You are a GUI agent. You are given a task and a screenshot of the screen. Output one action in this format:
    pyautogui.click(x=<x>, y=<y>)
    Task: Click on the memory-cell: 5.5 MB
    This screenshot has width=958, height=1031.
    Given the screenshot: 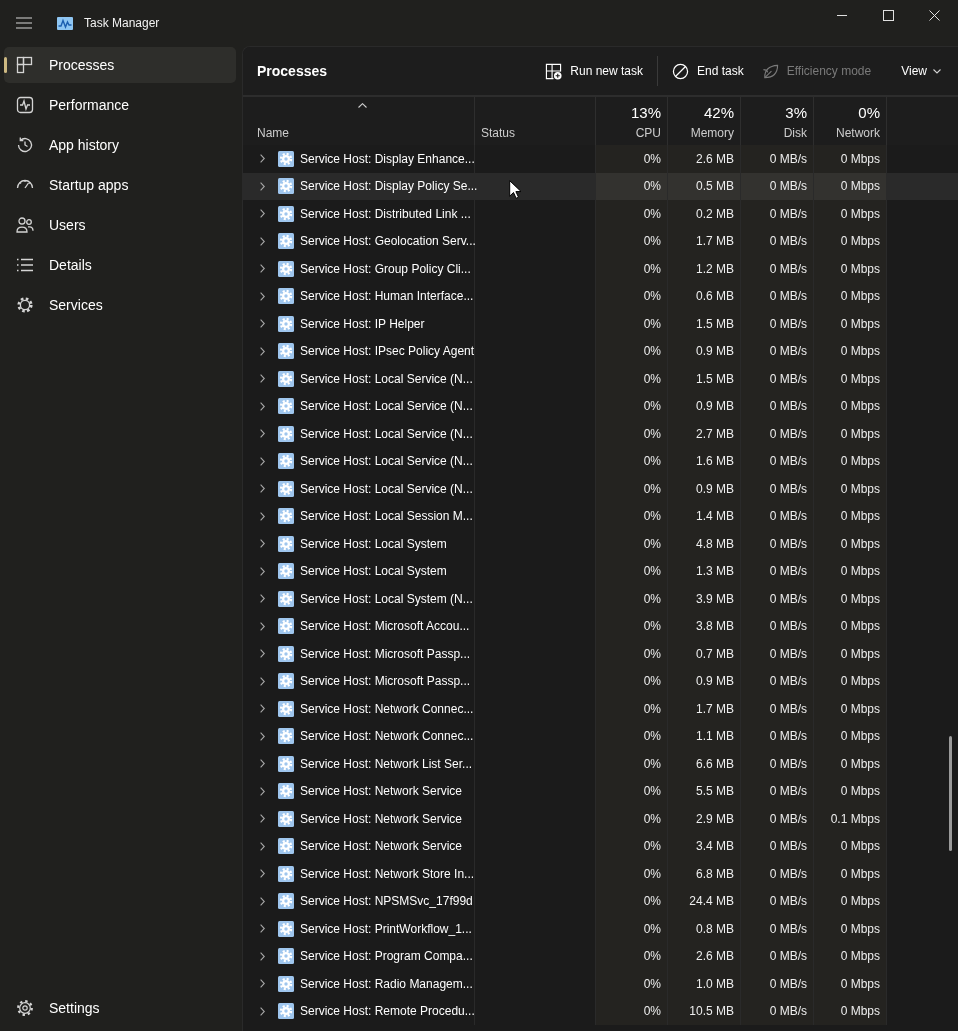 What is the action you would take?
    pyautogui.click(x=704, y=791)
    